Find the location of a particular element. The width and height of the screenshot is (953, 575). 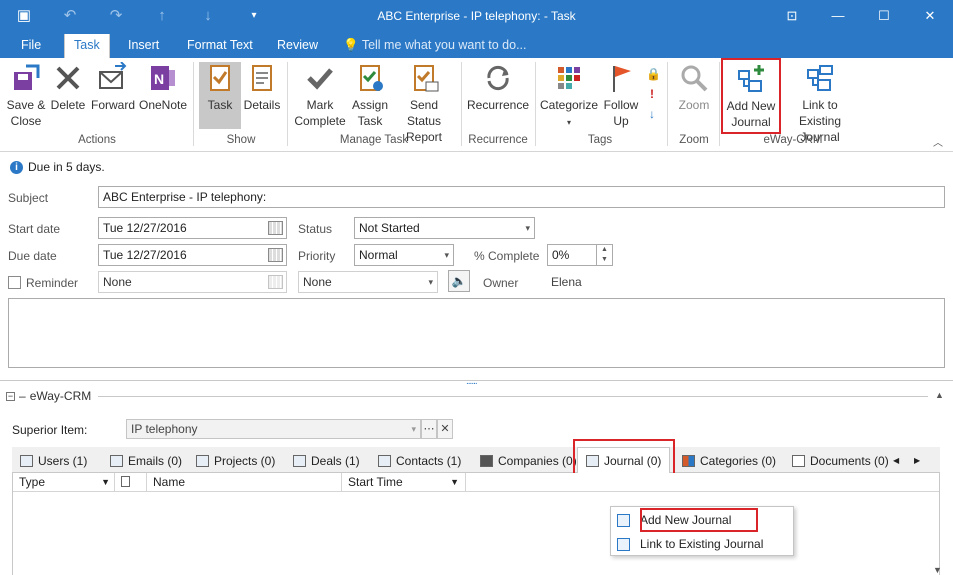

lock-icon: 🔒 is located at coordinates (653, 74).